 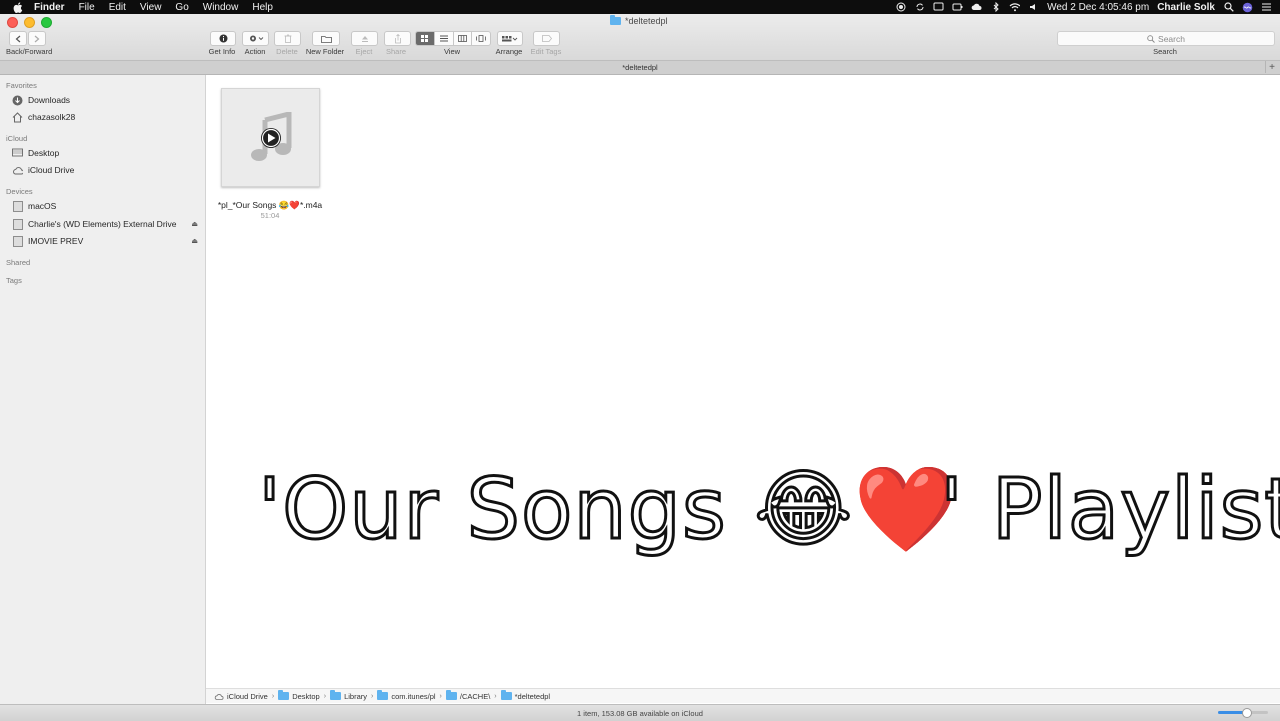 I want to click on menu-view: View, so click(x=151, y=7).